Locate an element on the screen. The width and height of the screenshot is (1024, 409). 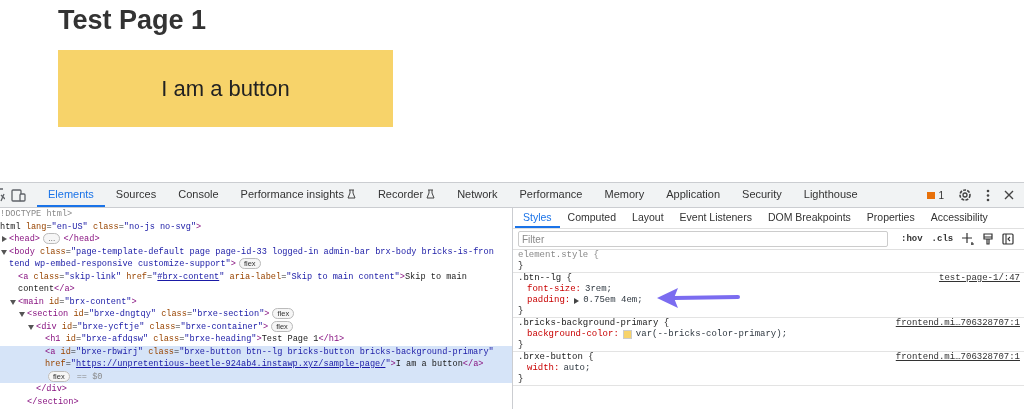
code-line: </section> is located at coordinates (53, 401).